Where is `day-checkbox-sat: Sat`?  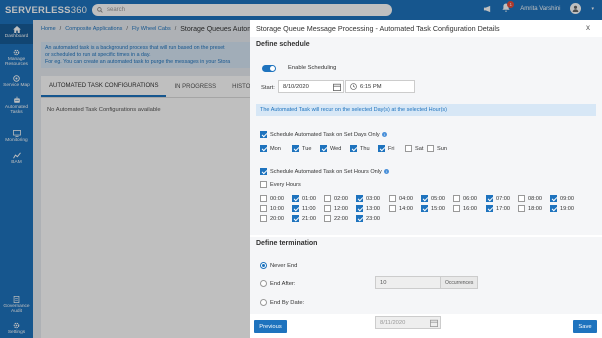
day-checkbox-sat: Sat is located at coordinates (414, 148).